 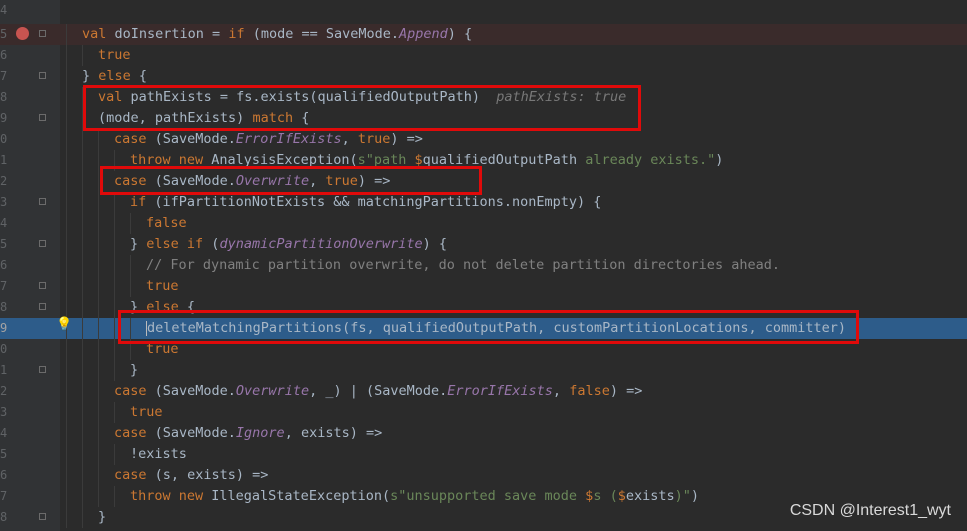 I want to click on code-line: 9 (mode, pathExists) match {, so click(x=483, y=118).